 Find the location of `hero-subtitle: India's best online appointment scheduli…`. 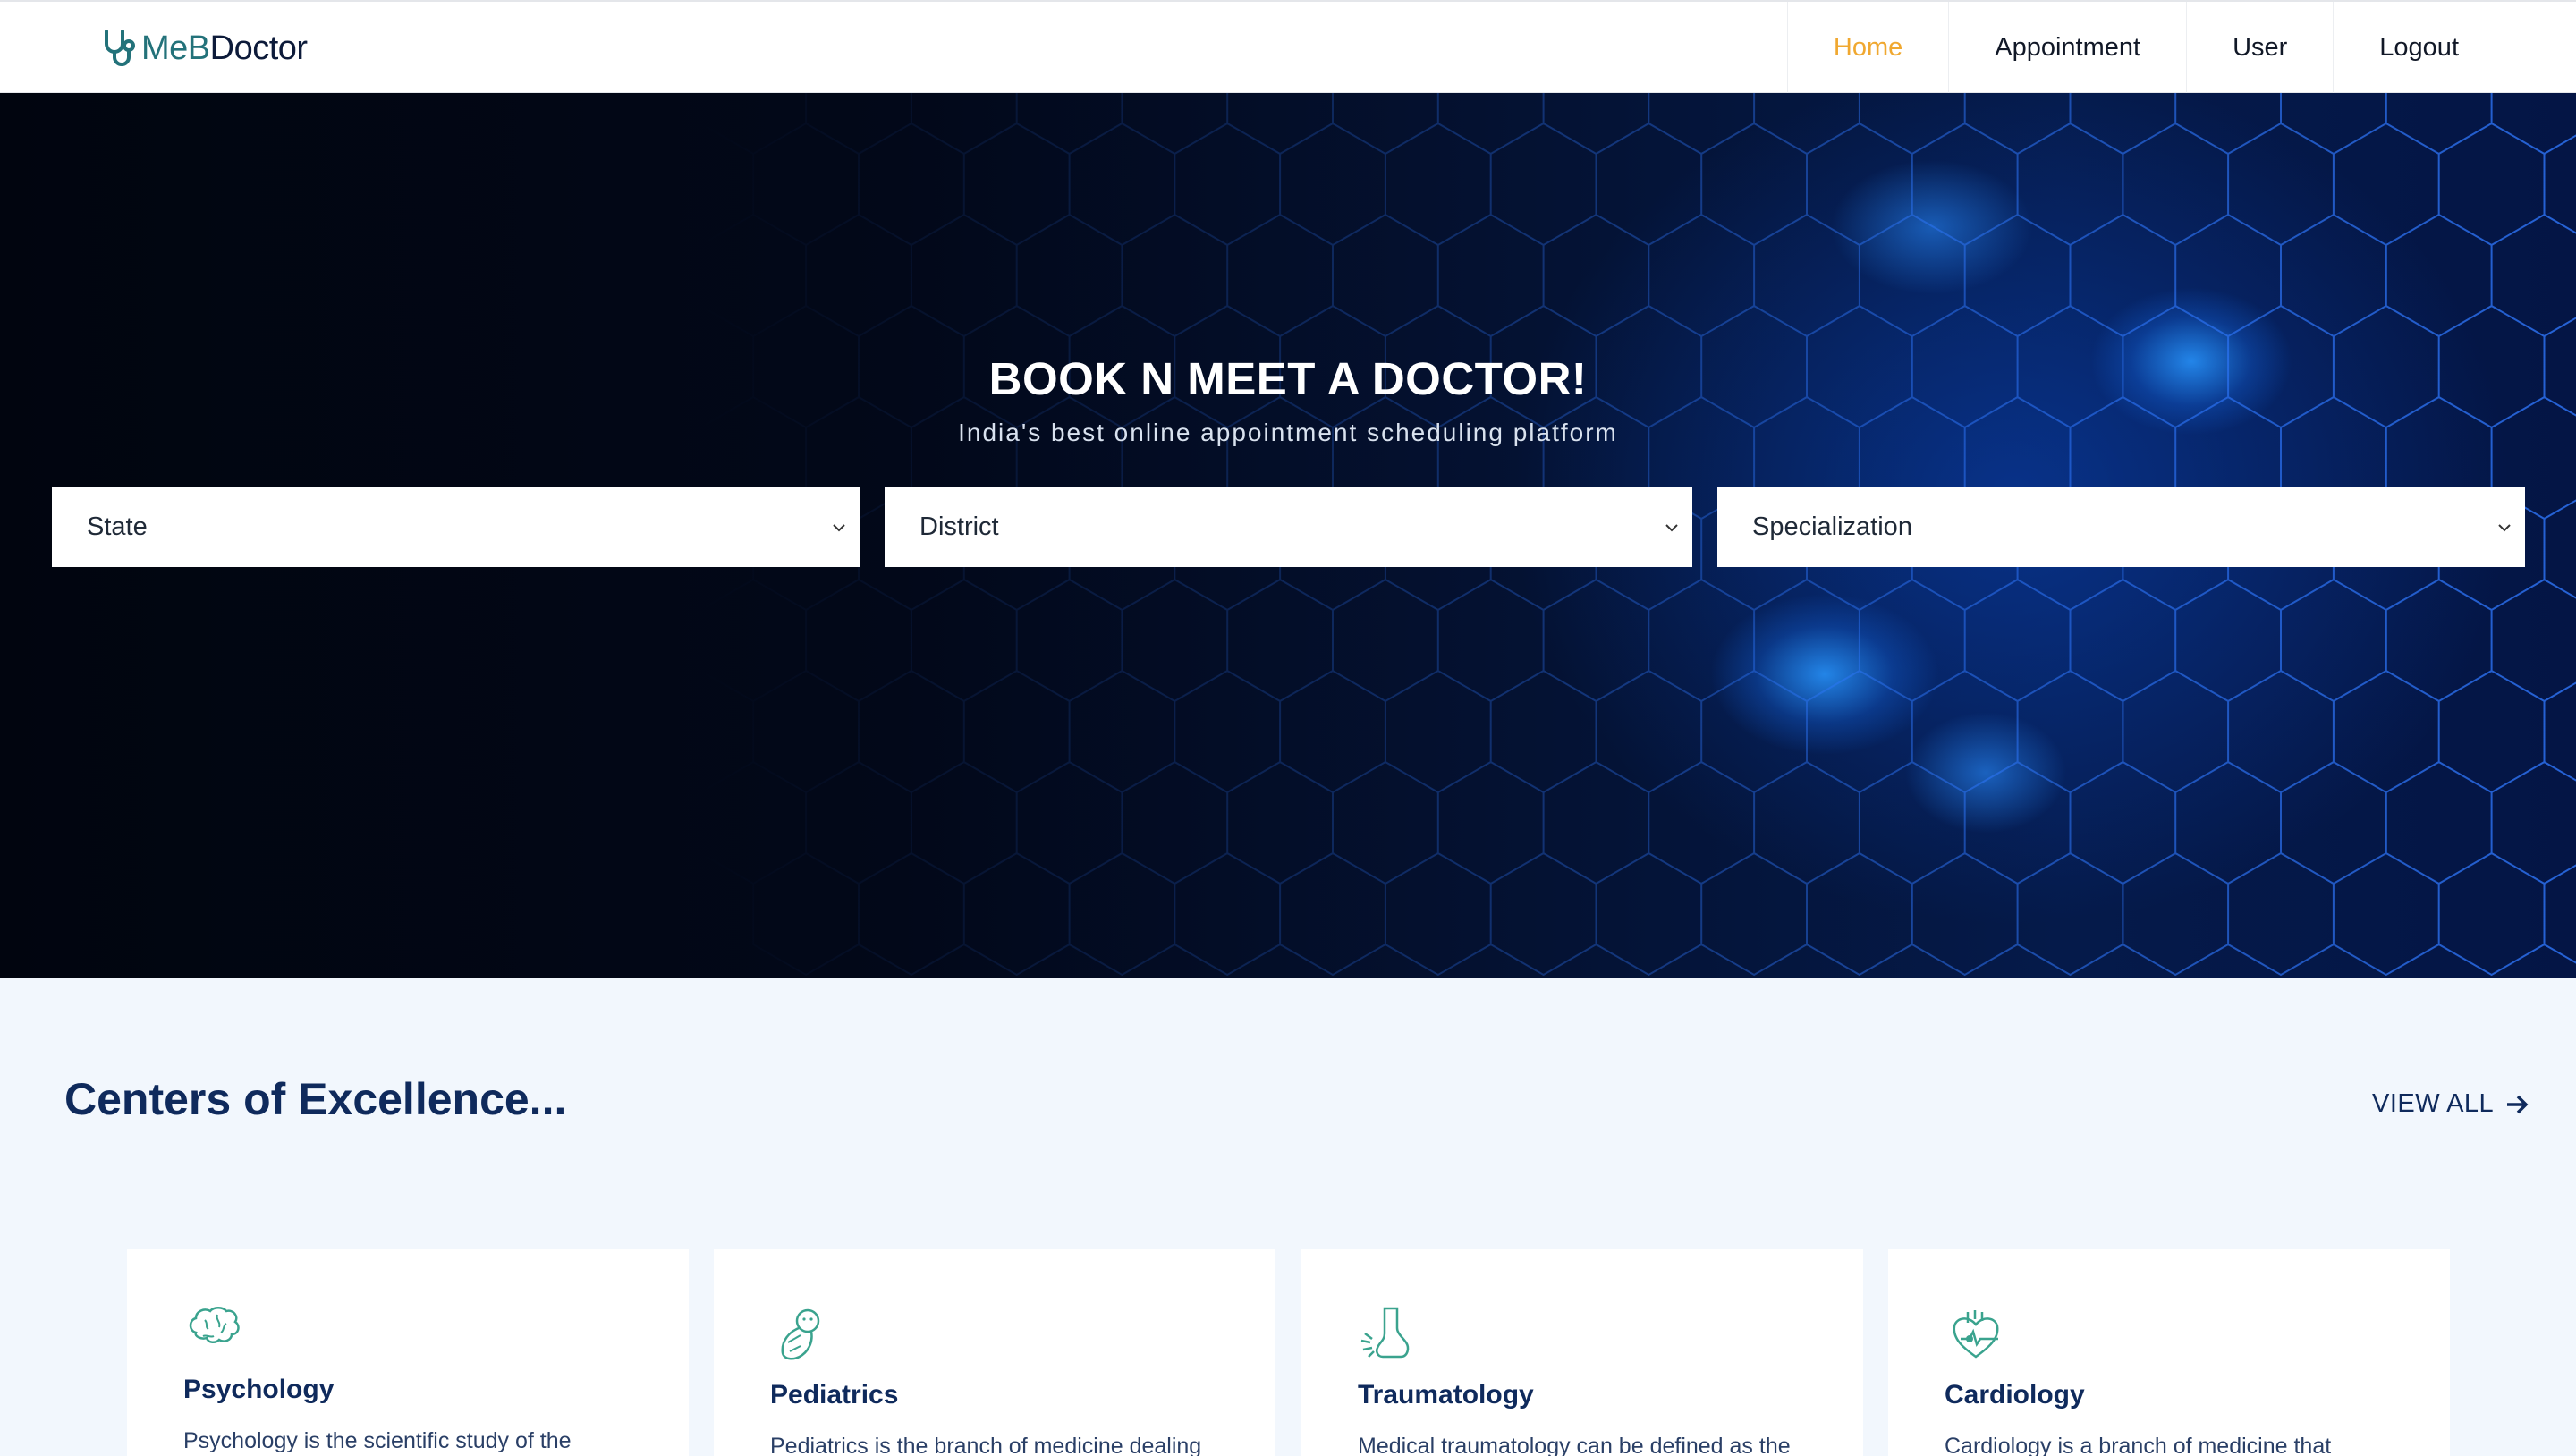

hero-subtitle: India's best online appointment scheduli… is located at coordinates (1288, 432).